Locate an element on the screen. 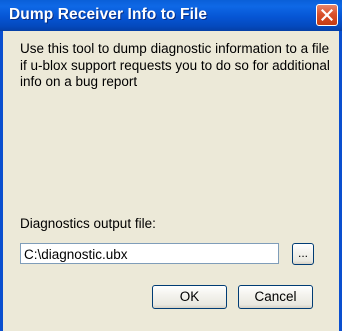  window-title: Dump Receiver Info to File is located at coordinates (108, 14).